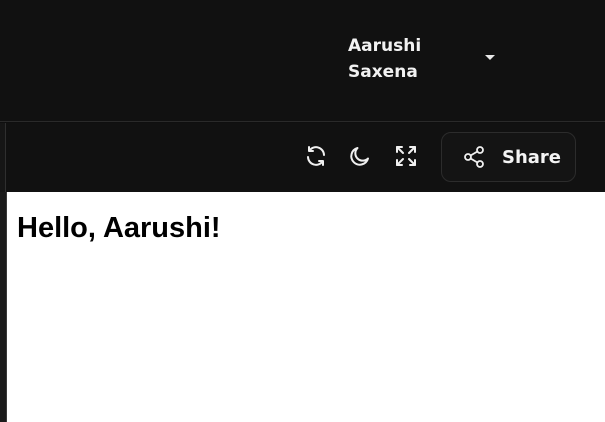 This screenshot has height=422, width=605. Describe the element at coordinates (474, 157) in the screenshot. I see `share-icon` at that location.